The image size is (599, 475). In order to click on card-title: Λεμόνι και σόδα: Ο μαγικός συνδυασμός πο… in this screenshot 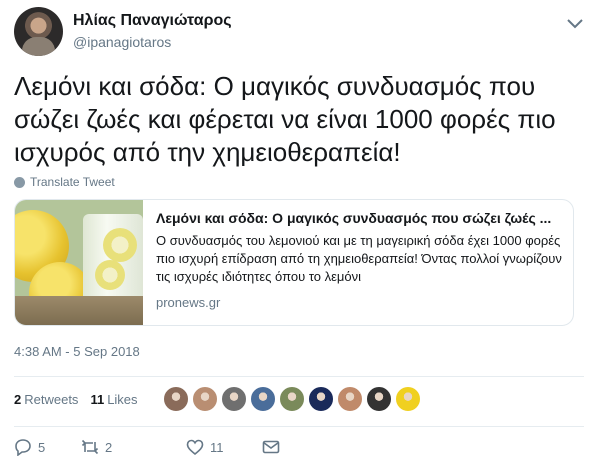, I will do `click(361, 218)`.